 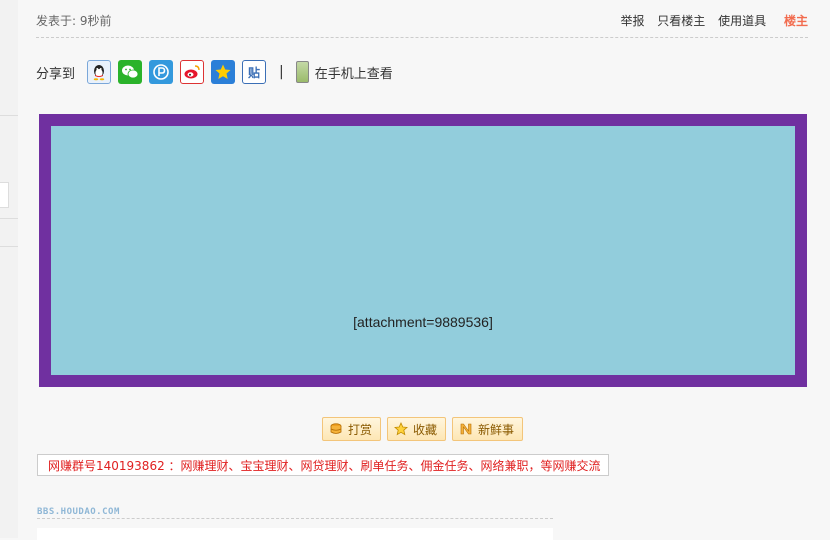 I want to click on news-button: 新鲜事, so click(x=488, y=429).